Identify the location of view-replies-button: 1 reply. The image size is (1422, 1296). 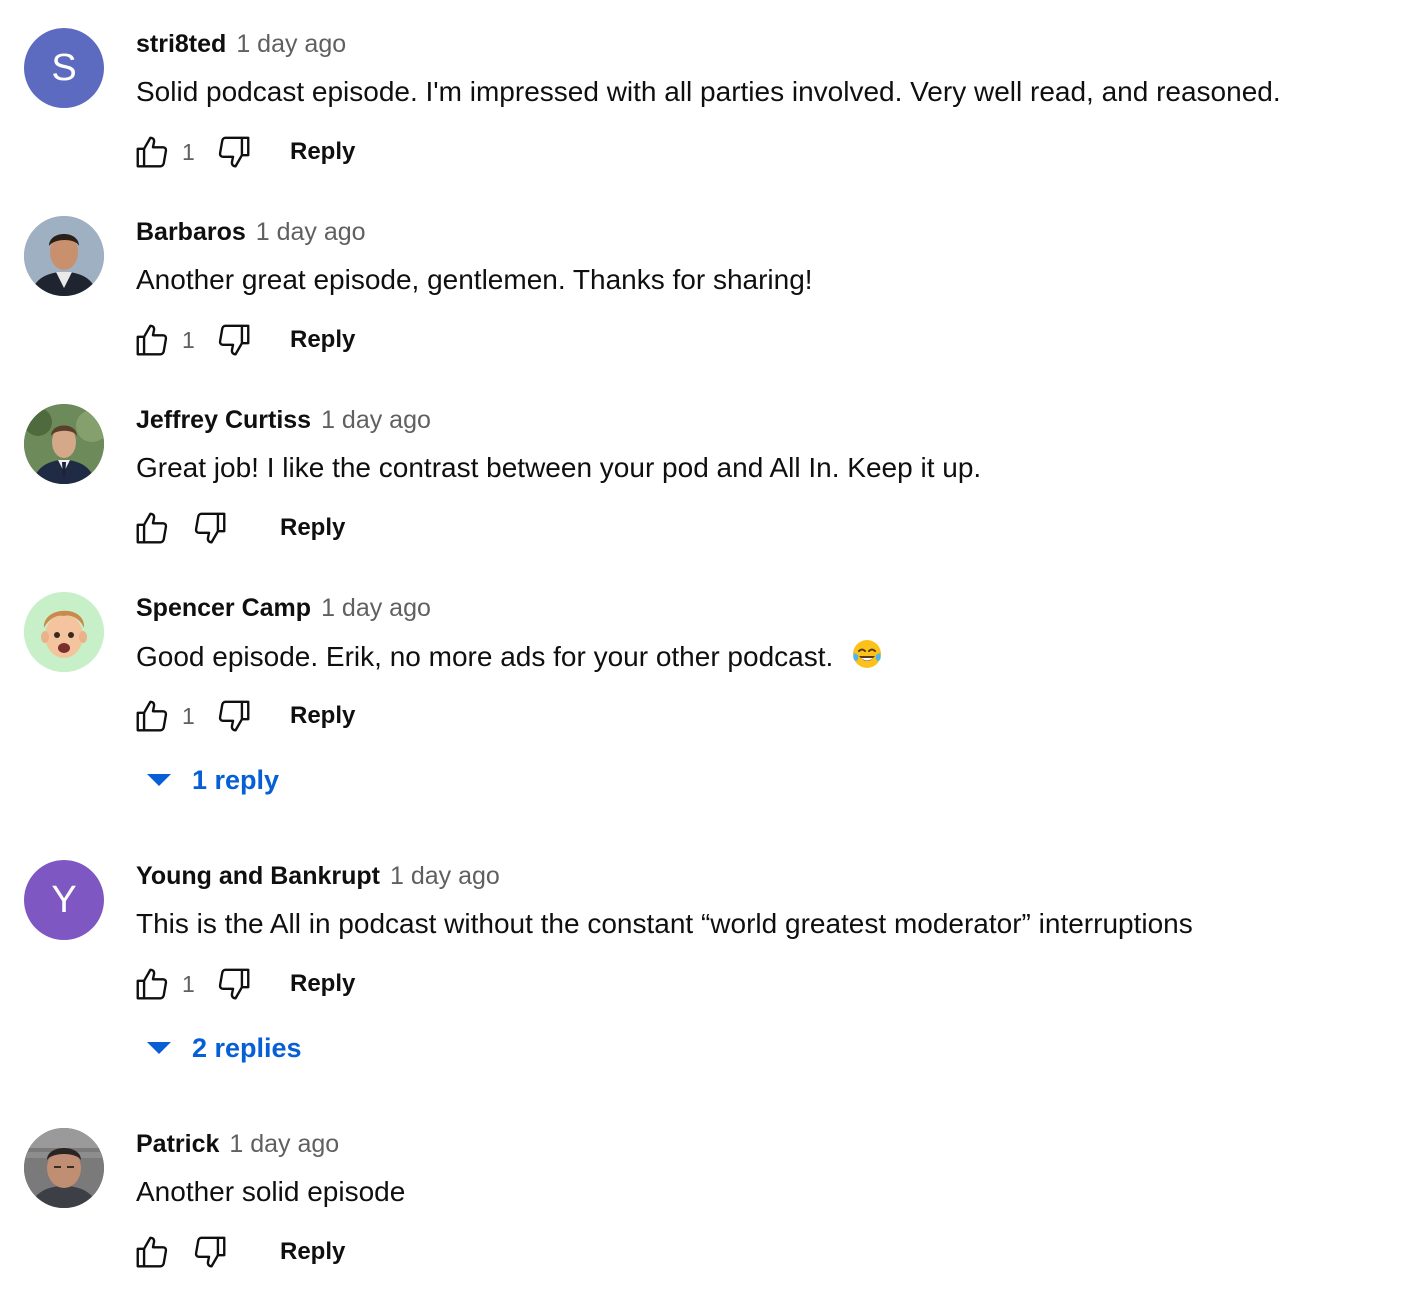
(212, 780).